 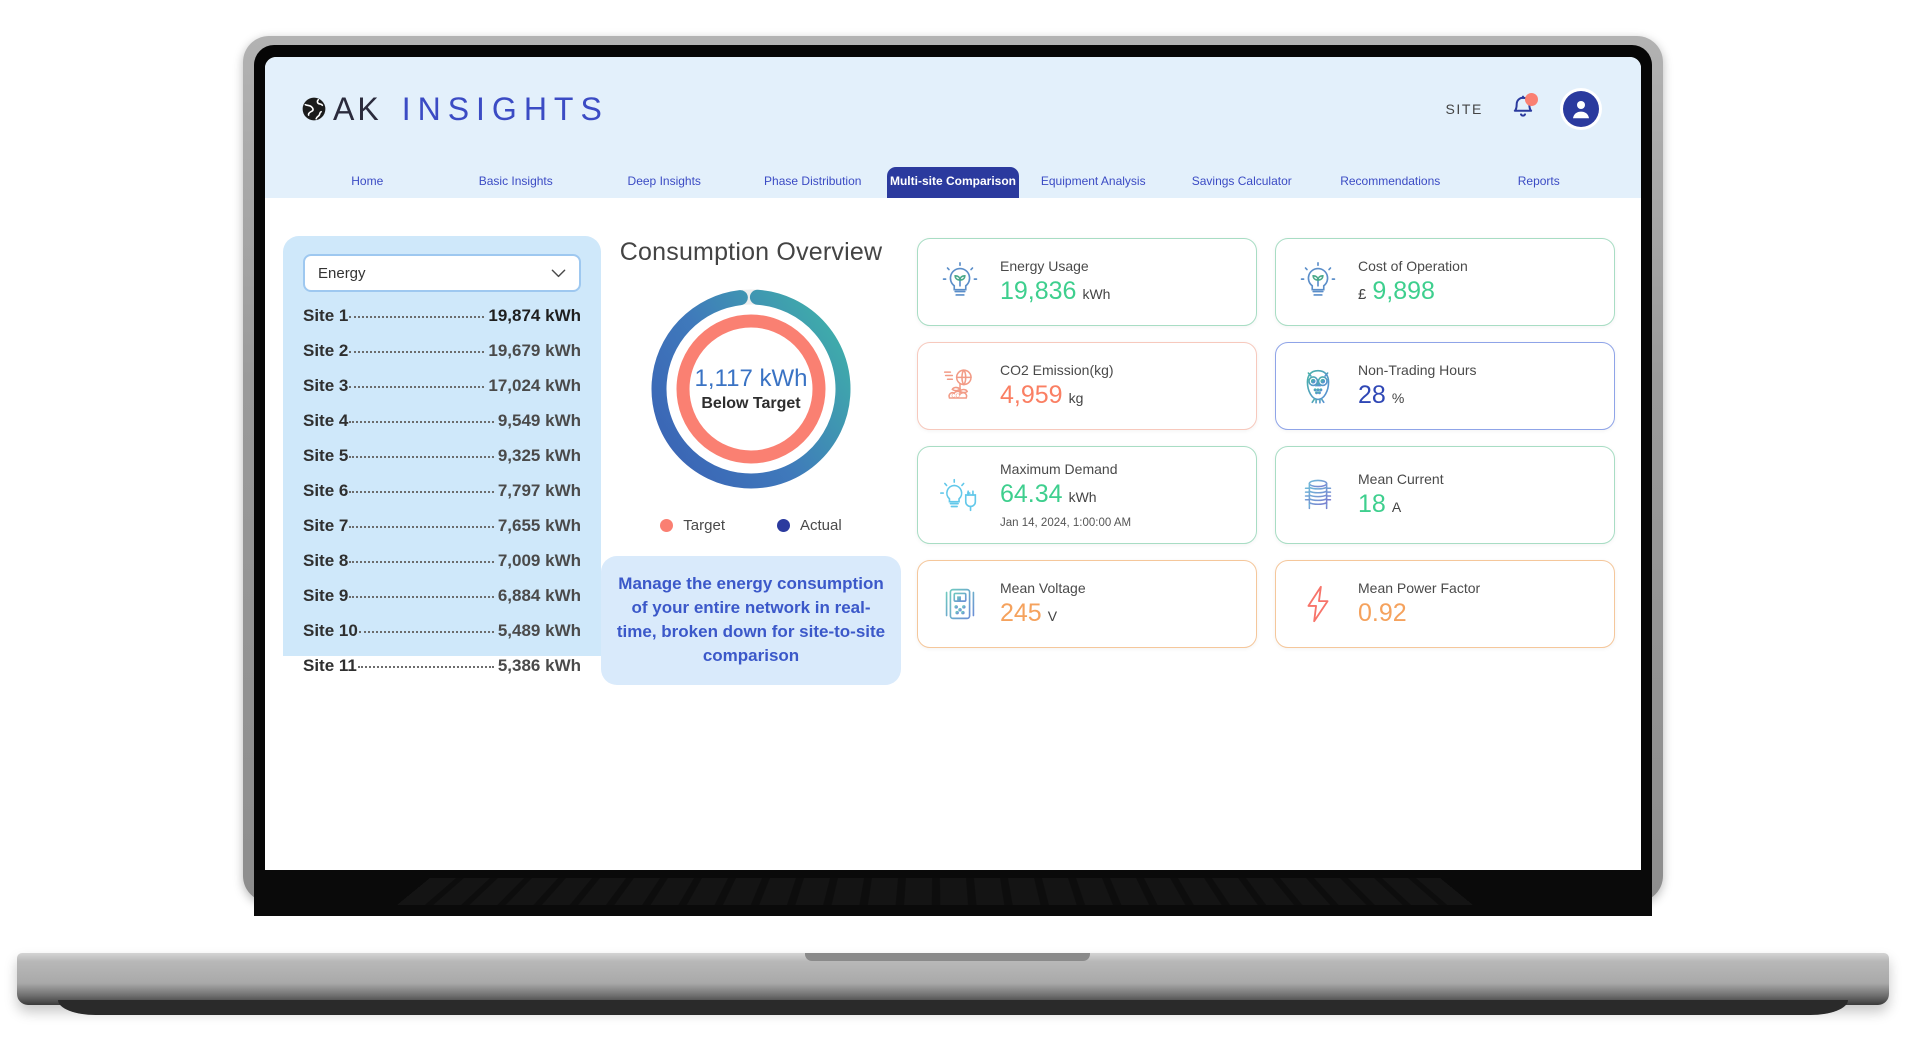 I want to click on metric-card-mean-voltage: Mean Voltage 245 V, so click(x=1087, y=604).